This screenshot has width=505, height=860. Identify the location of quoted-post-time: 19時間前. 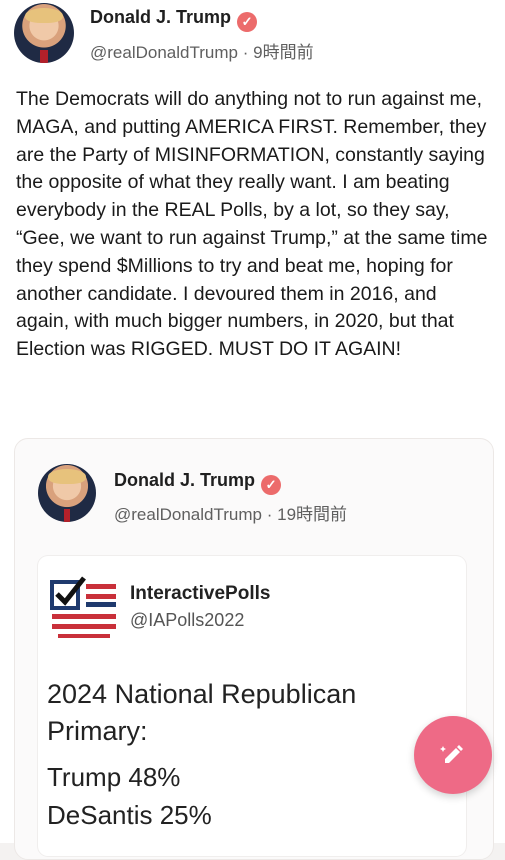
(312, 514).